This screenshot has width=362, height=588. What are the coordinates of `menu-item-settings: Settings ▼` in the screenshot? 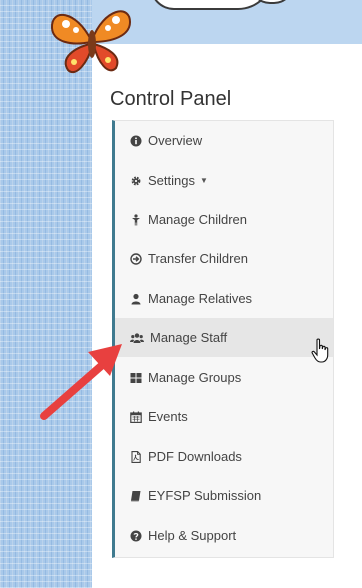 It's located at (224, 180).